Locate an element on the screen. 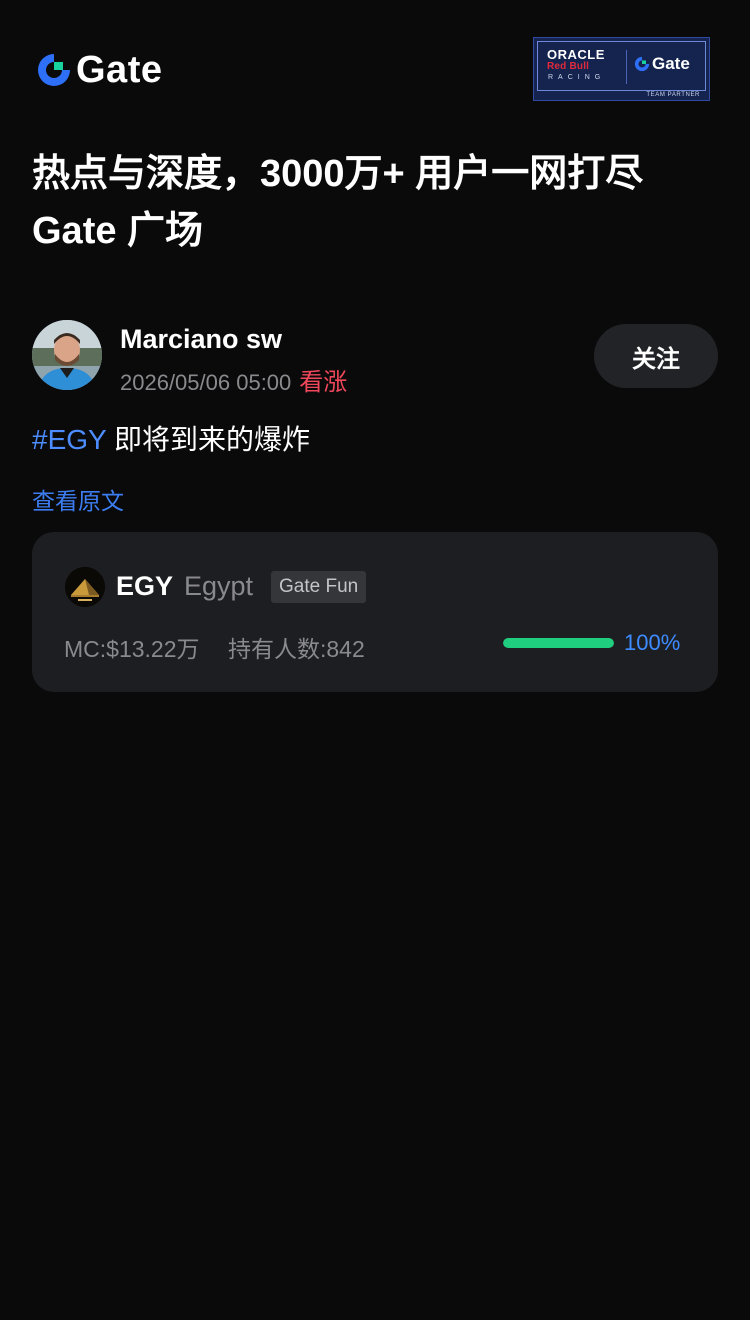 The height and width of the screenshot is (1320, 750). gate-logo: Gate is located at coordinates (99, 69).